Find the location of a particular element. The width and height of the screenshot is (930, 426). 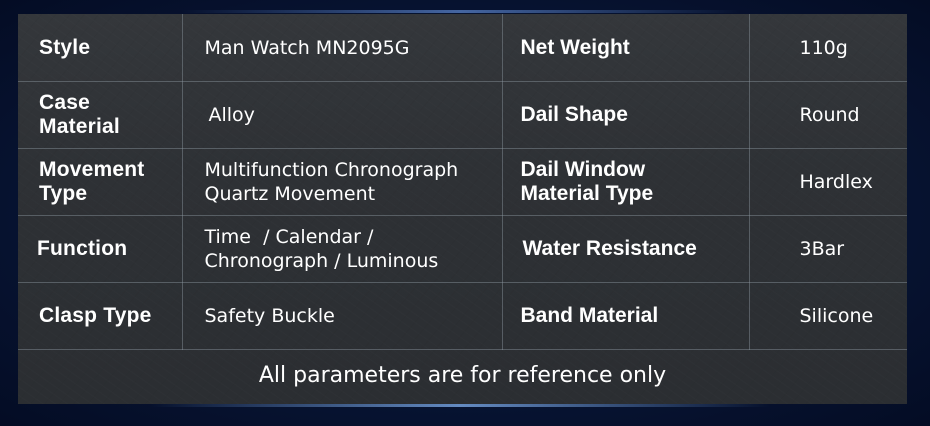

bottom-glow-line is located at coordinates (460, 405).